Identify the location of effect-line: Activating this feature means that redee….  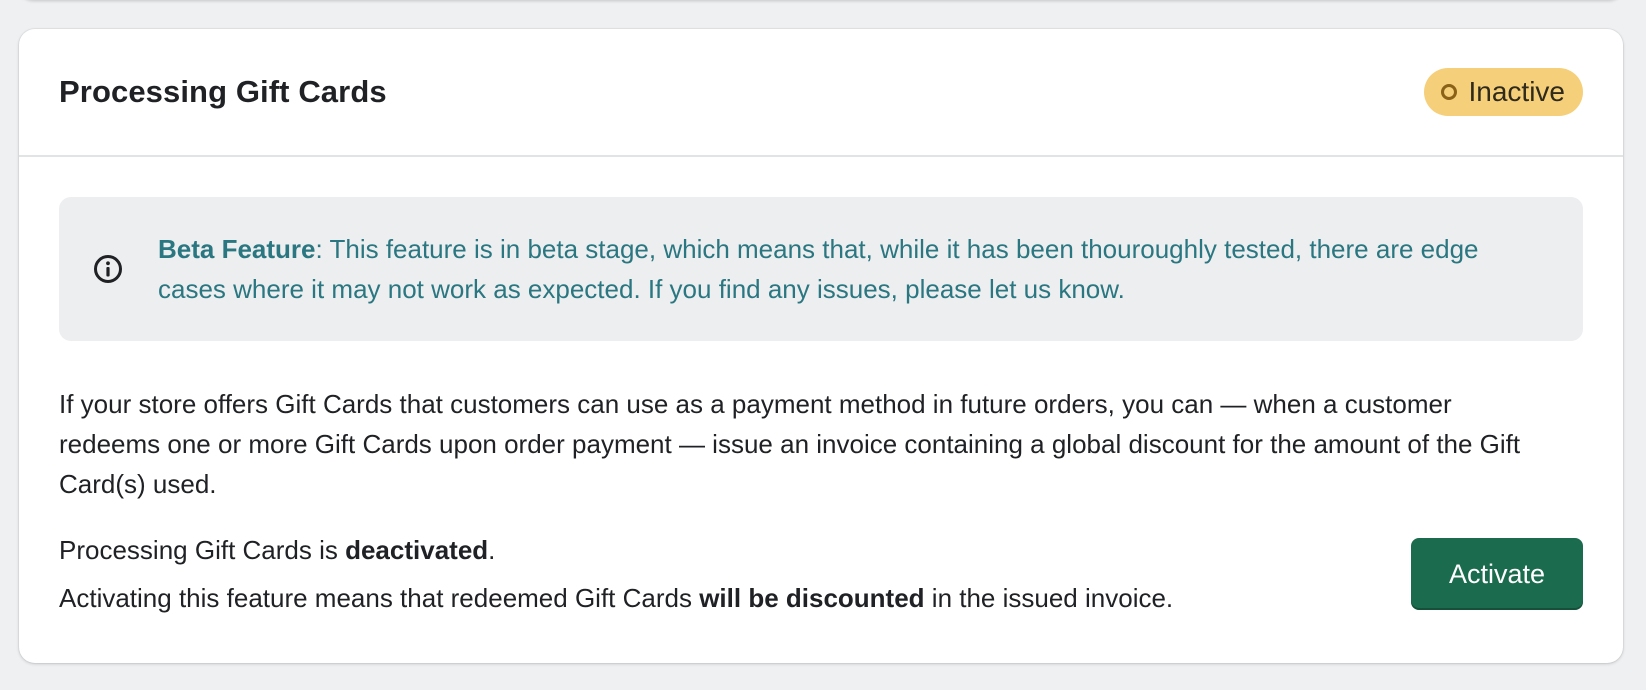
(616, 598).